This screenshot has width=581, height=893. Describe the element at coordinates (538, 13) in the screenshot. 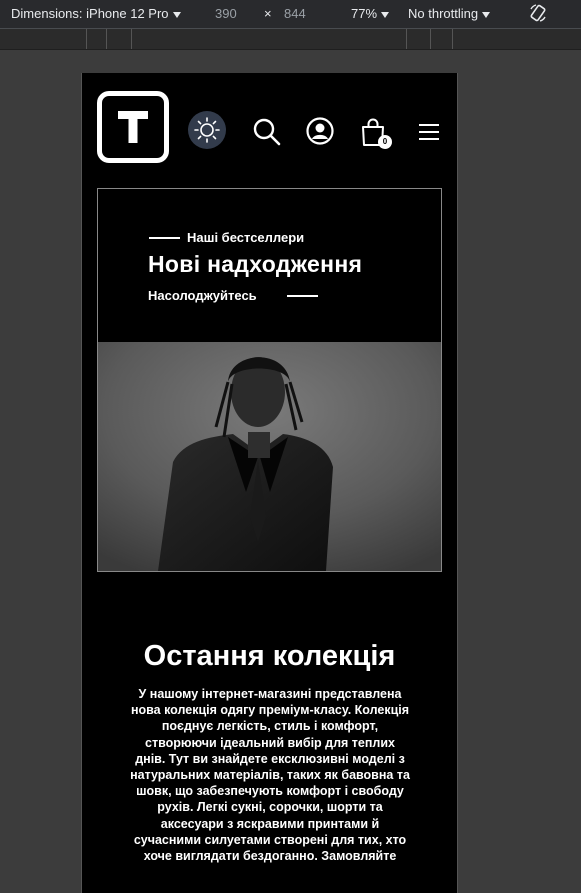

I see `rotate-icon` at that location.